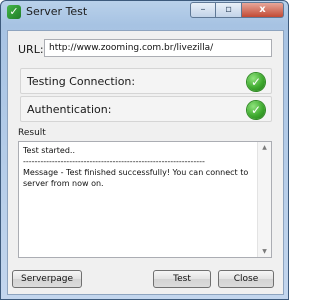 The height and width of the screenshot is (300, 320). What do you see at coordinates (246, 279) in the screenshot?
I see `close-button: Close` at bounding box center [246, 279].